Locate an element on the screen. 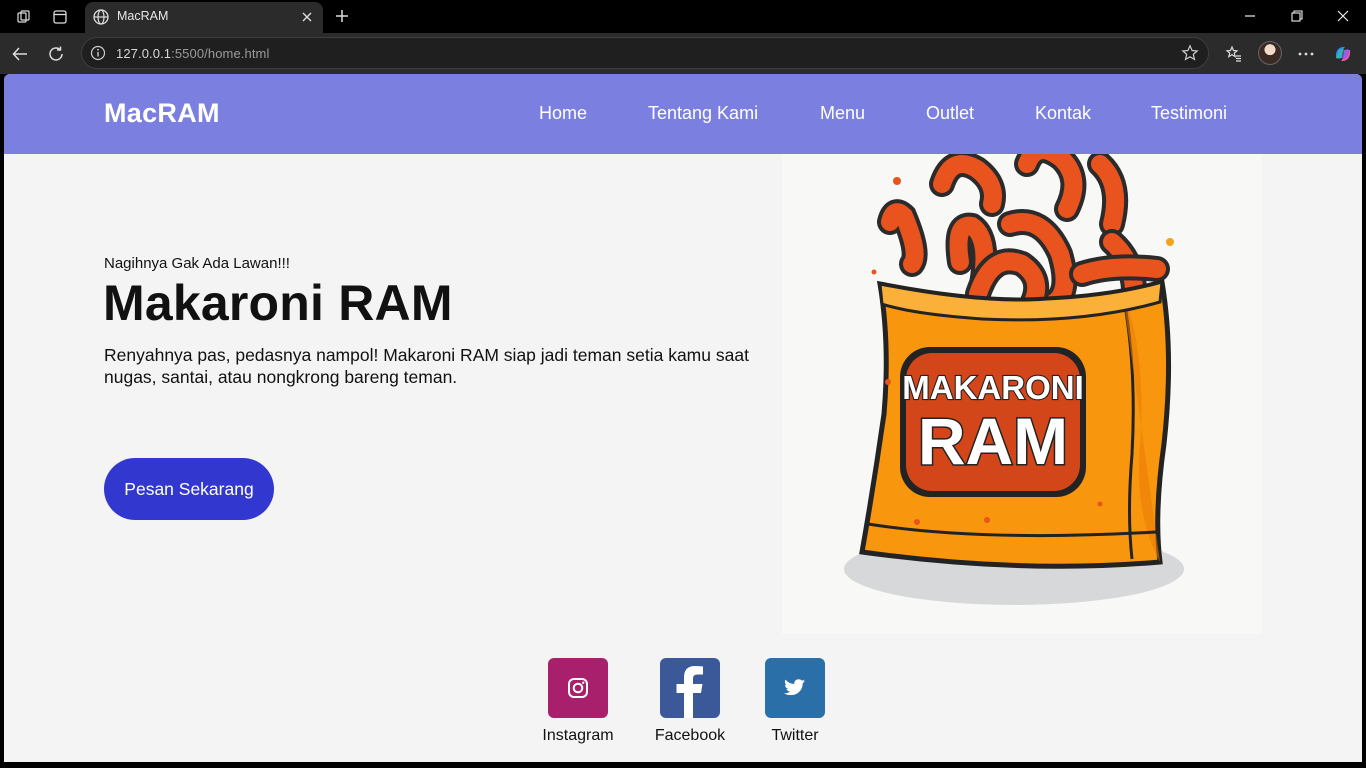  site-info-icon is located at coordinates (98, 55).